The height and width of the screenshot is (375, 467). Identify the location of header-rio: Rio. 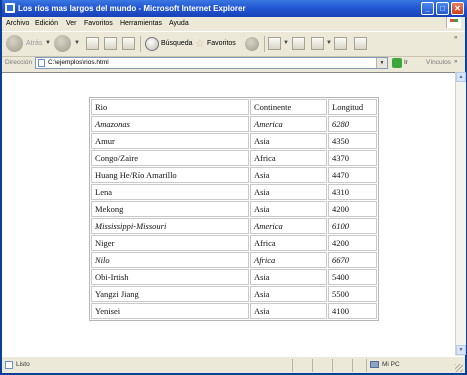
(170, 107).